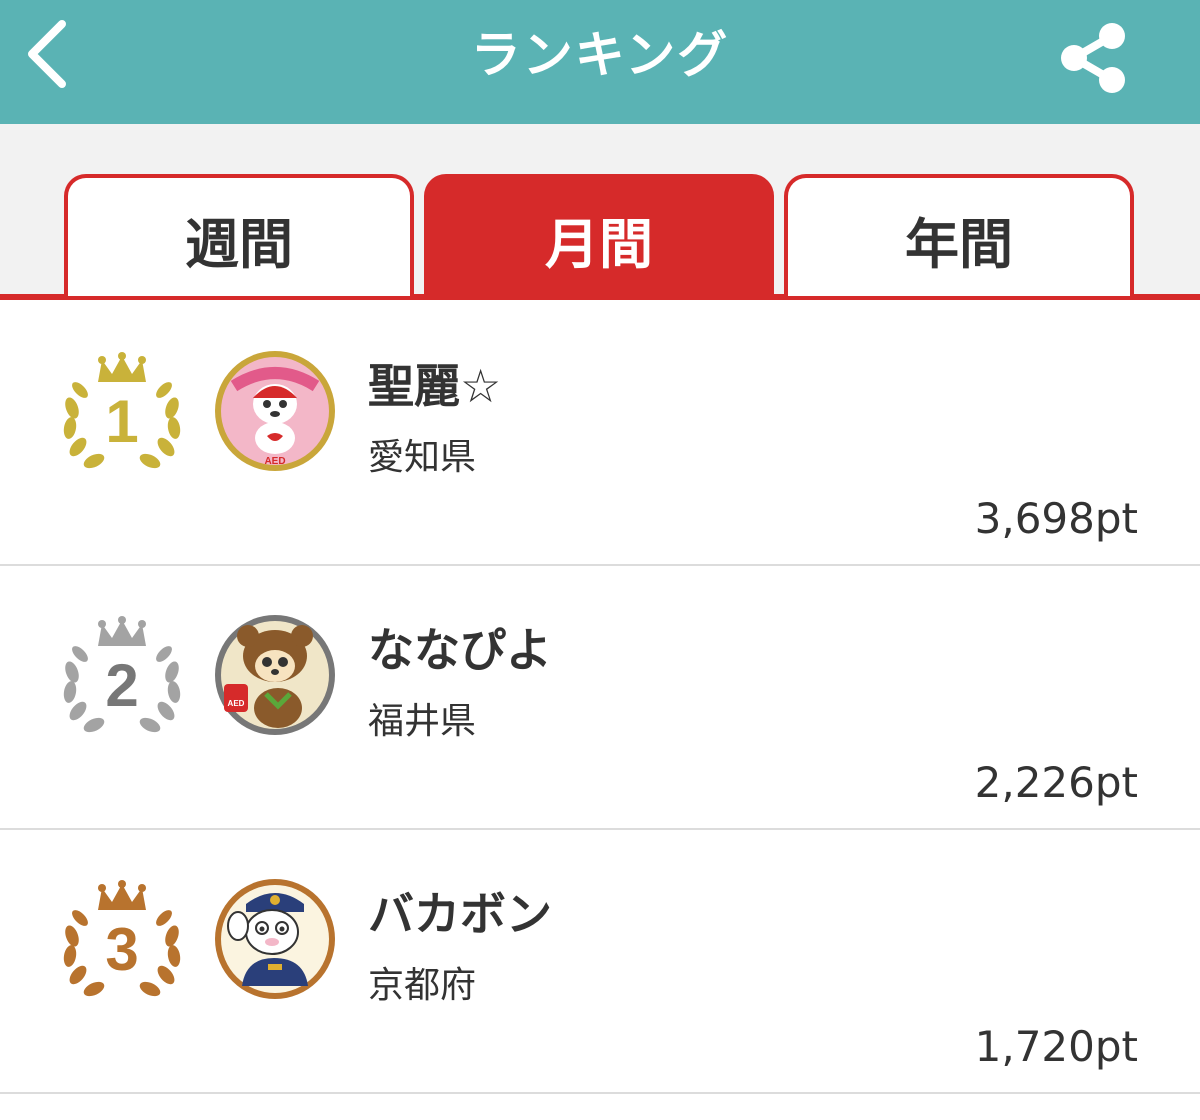  What do you see at coordinates (422, 457) in the screenshot?
I see `user-prefecture: 愛知県` at bounding box center [422, 457].